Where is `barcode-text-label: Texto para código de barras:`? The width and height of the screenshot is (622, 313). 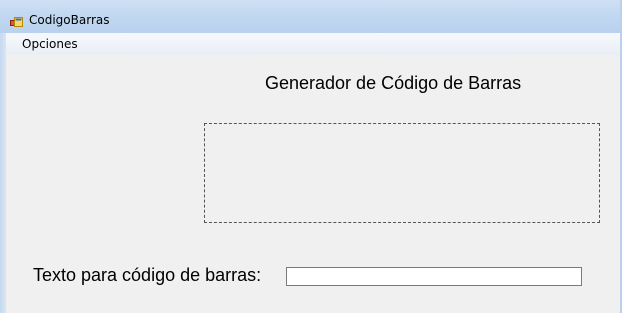
barcode-text-label: Texto para código de barras: is located at coordinates (147, 275).